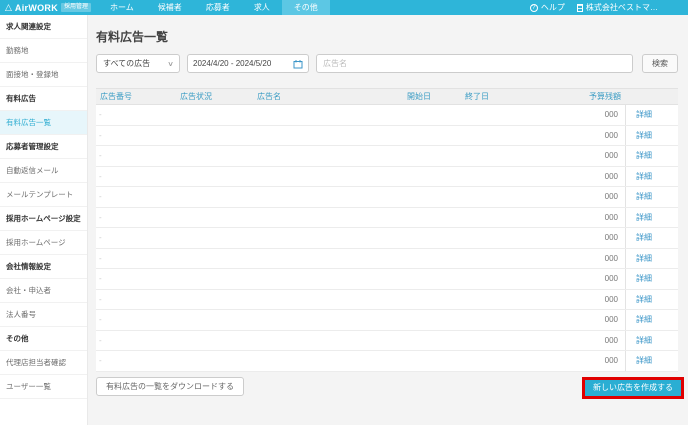  I want to click on footer-actions: 有料広告の一覧をダウンロードする 新しい広告を作成する, so click(390, 387).